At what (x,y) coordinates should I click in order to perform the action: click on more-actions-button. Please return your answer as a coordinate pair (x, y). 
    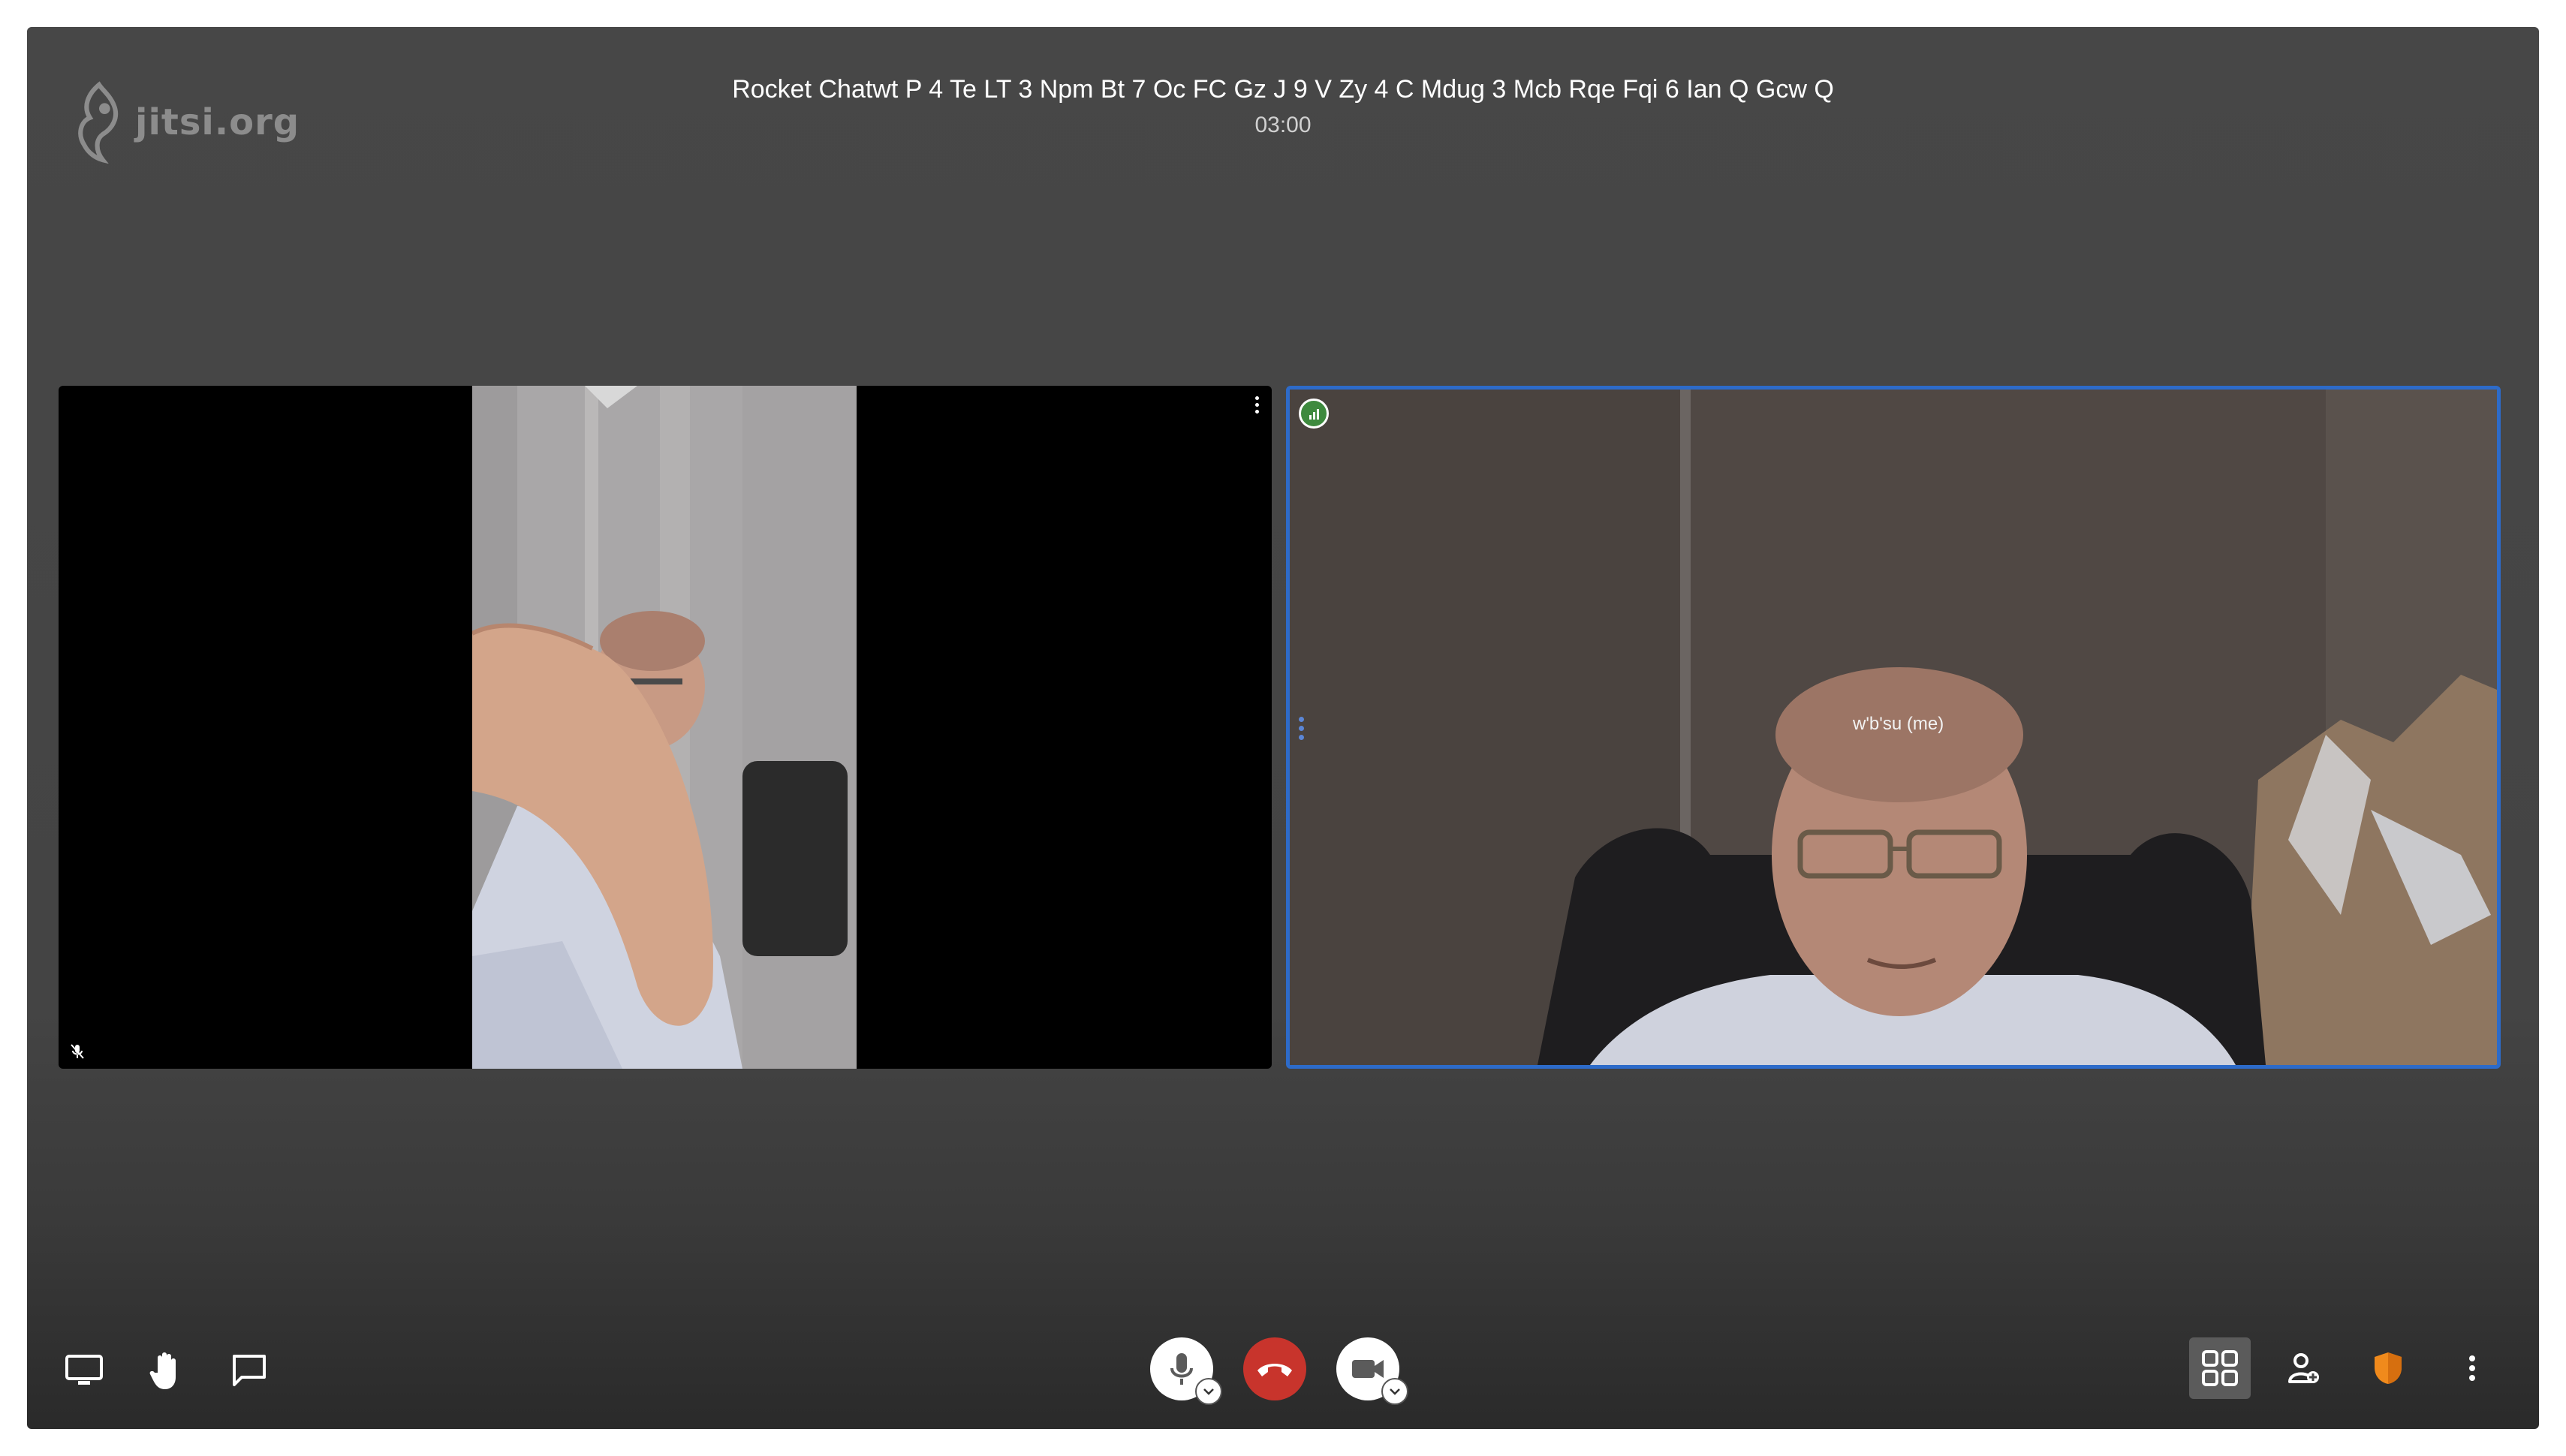
    Looking at the image, I should click on (2472, 1368).